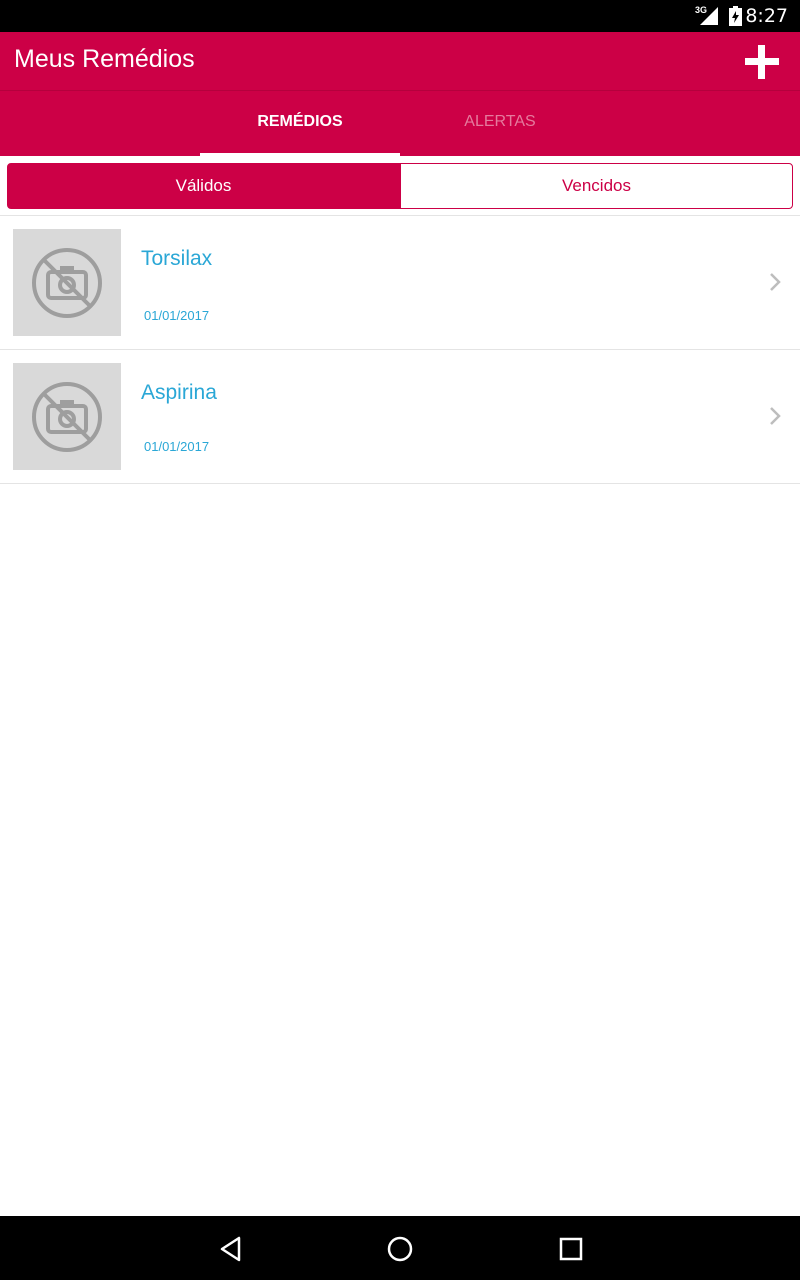  What do you see at coordinates (400, 16) in the screenshot?
I see `status-bar: 3G 8:27` at bounding box center [400, 16].